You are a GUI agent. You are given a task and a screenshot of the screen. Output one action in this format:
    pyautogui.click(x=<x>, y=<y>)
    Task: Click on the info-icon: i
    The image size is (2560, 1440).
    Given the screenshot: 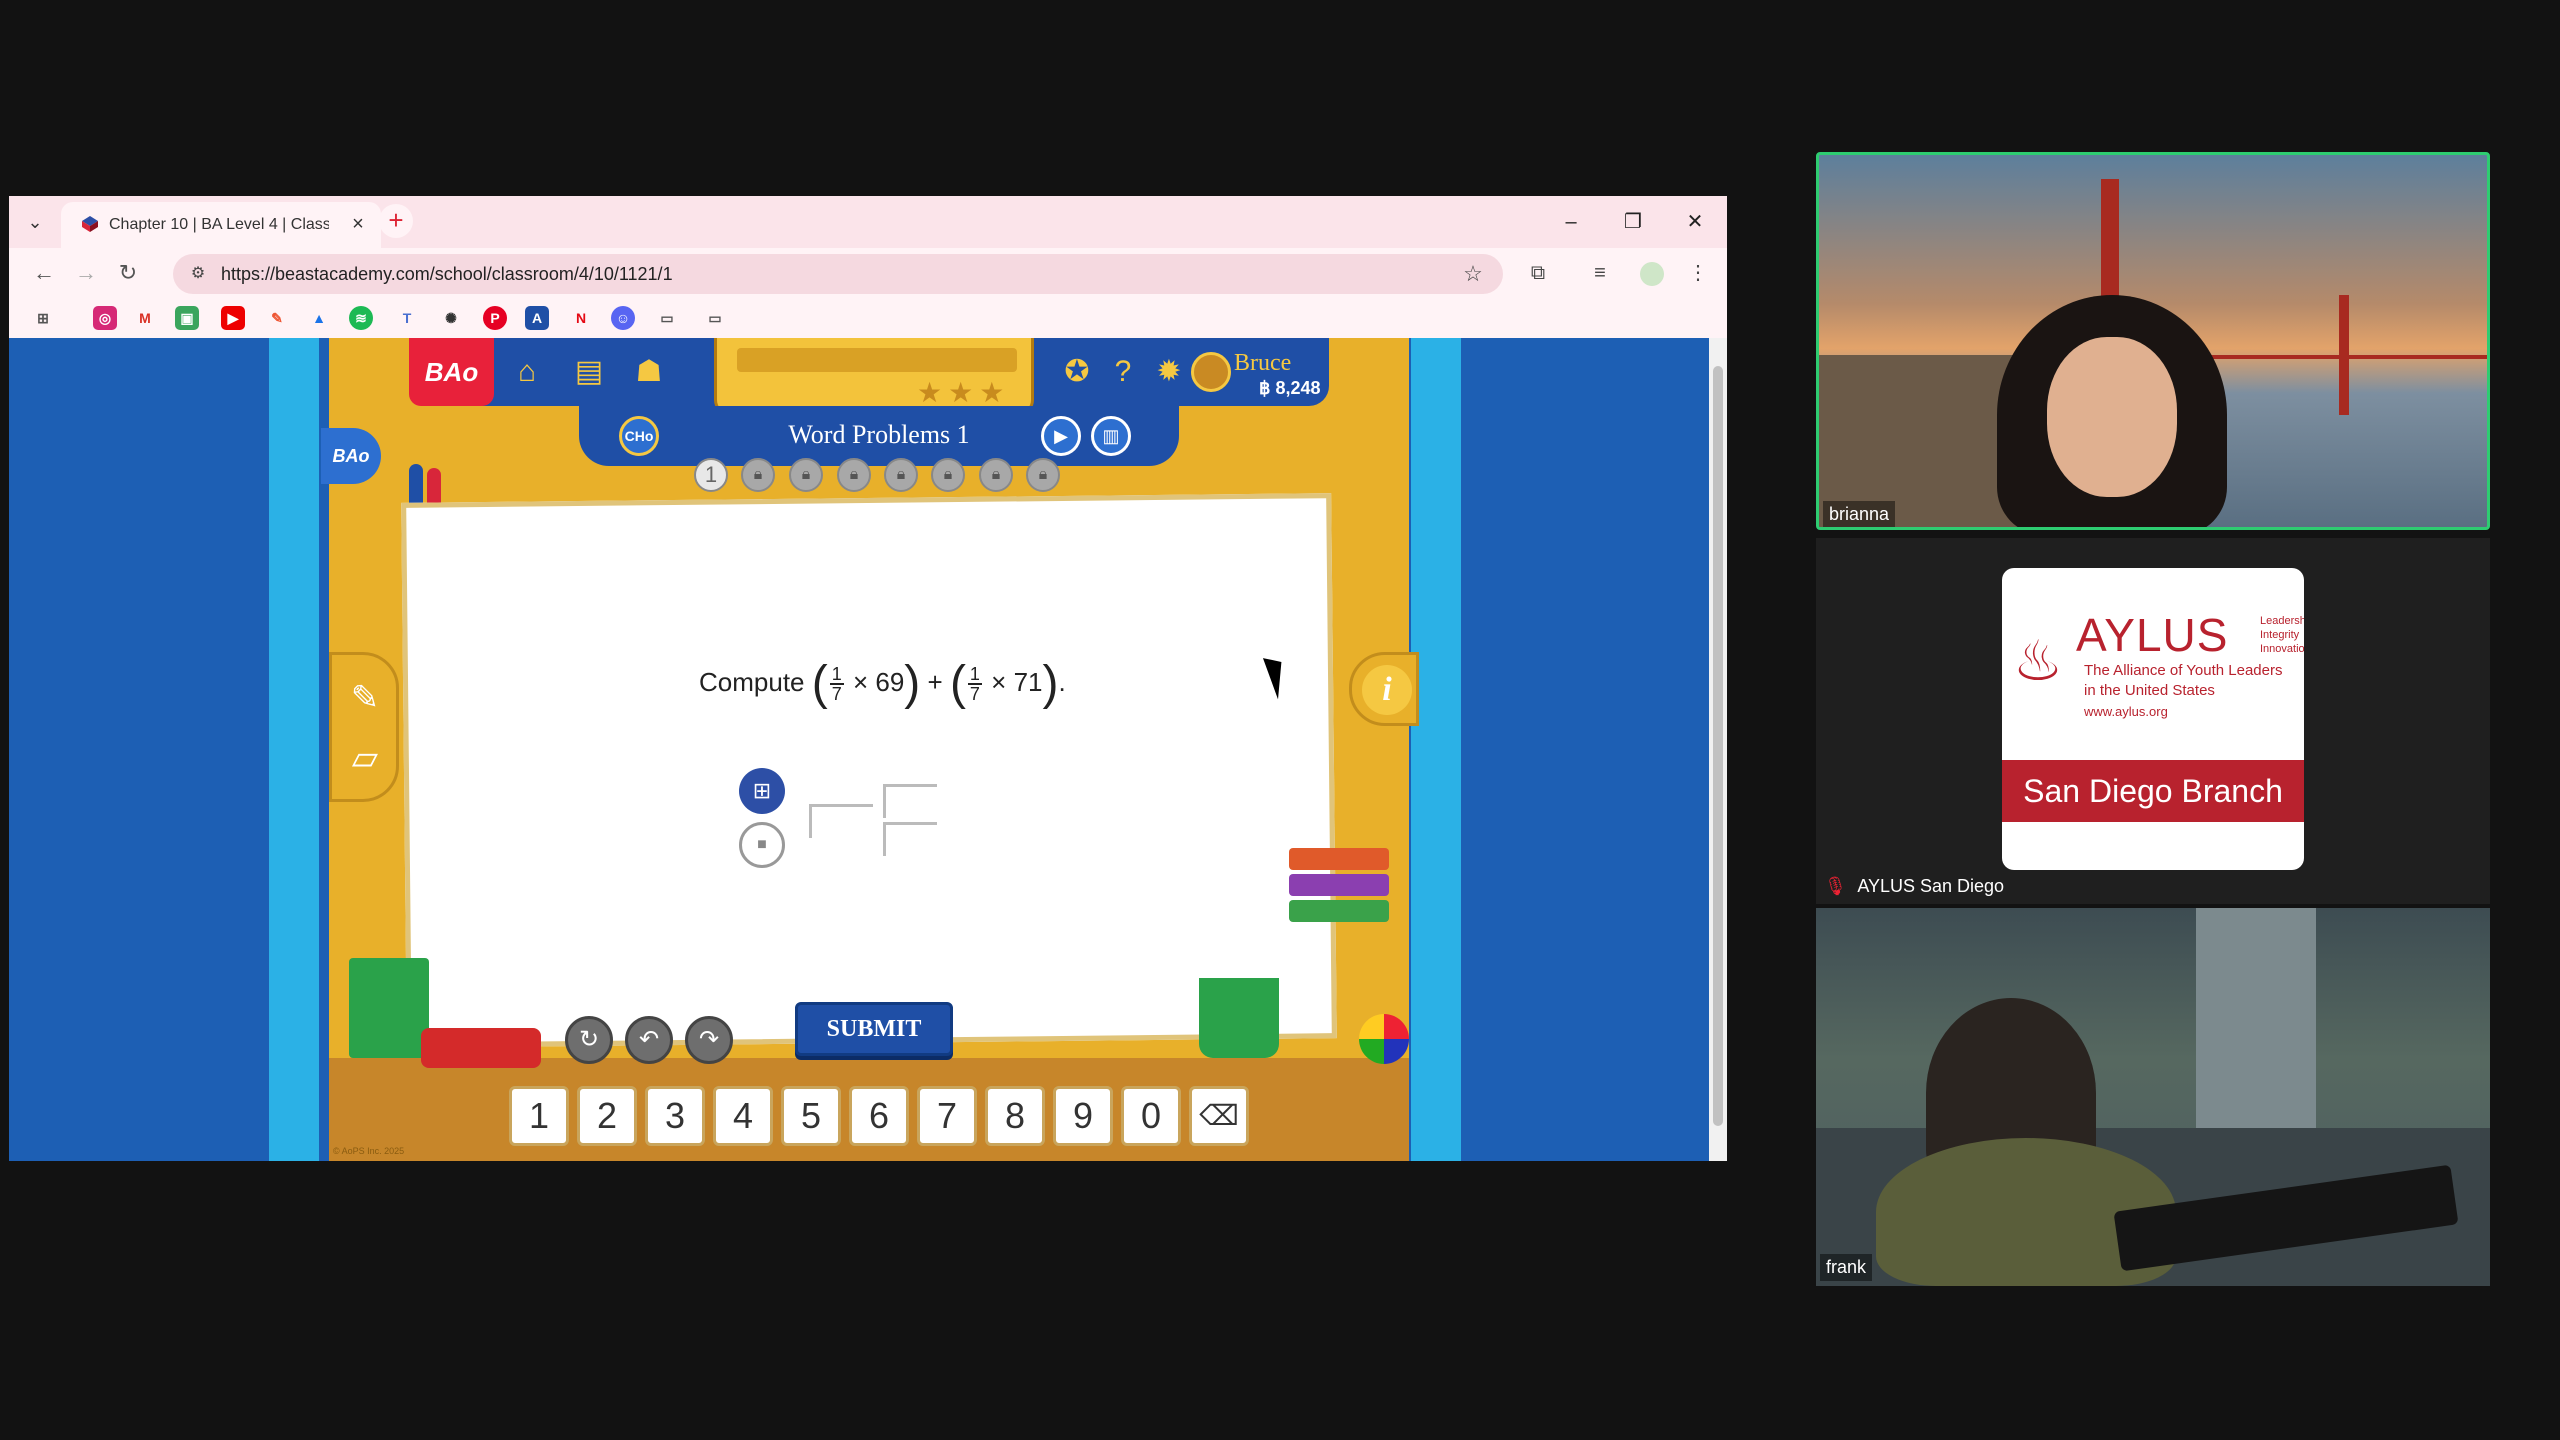 What is the action you would take?
    pyautogui.click(x=1387, y=690)
    